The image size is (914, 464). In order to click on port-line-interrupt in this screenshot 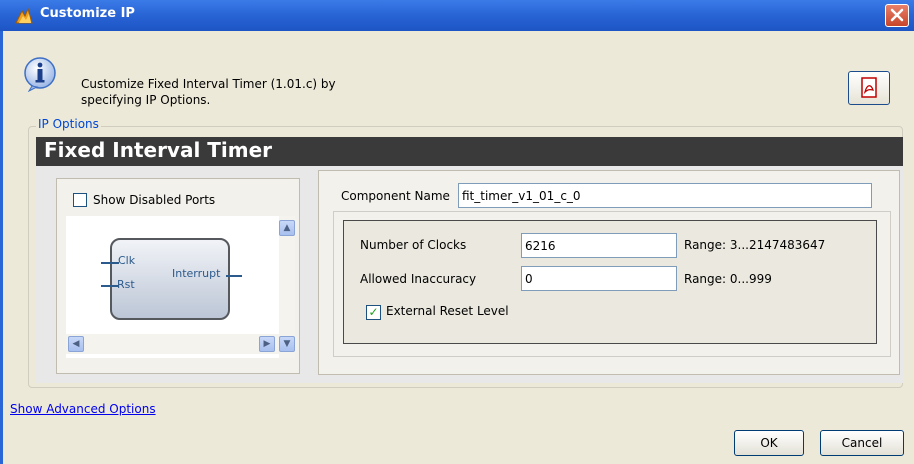, I will do `click(234, 276)`.